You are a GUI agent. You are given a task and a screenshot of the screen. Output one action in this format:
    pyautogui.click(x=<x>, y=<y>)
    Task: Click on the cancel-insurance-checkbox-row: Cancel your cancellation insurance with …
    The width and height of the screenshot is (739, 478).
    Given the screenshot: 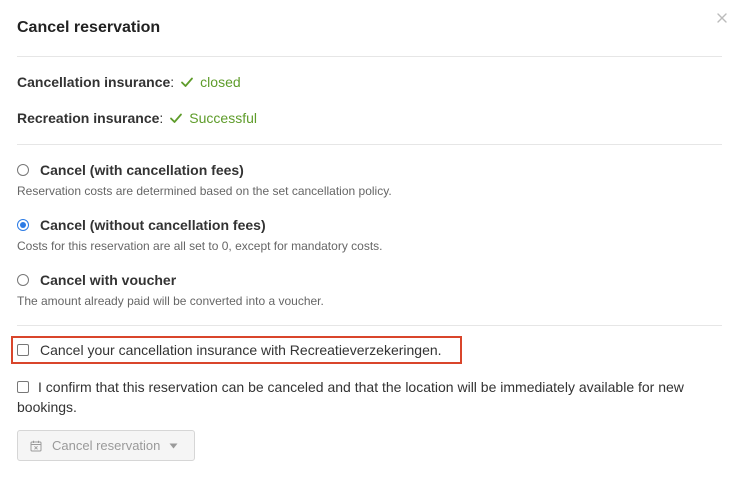 What is the action you would take?
    pyautogui.click(x=229, y=350)
    